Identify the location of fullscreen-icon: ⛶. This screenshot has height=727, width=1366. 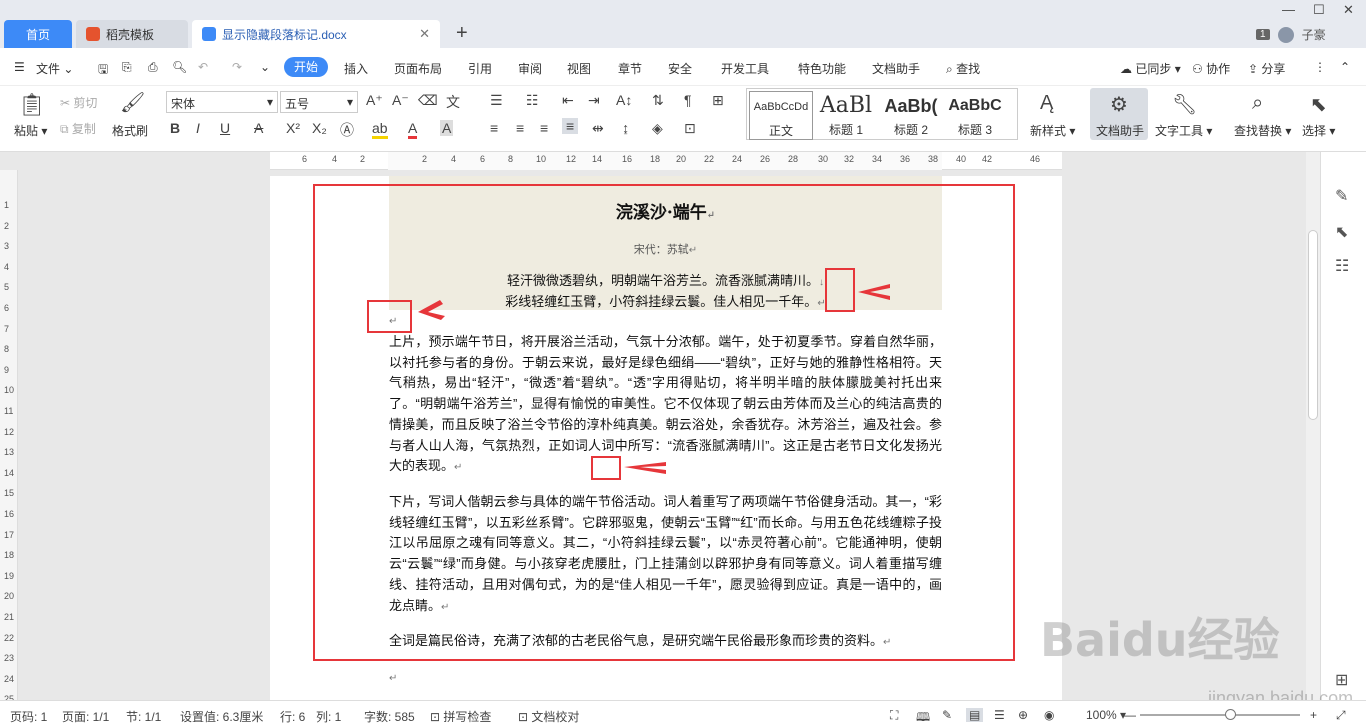
(894, 715).